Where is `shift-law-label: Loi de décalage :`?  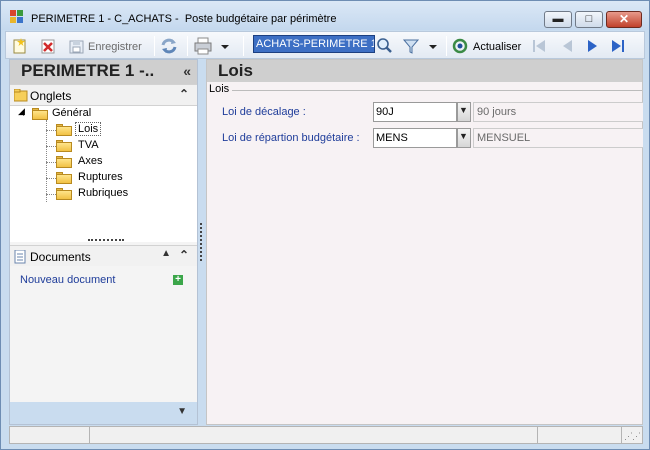 shift-law-label: Loi de décalage : is located at coordinates (264, 112).